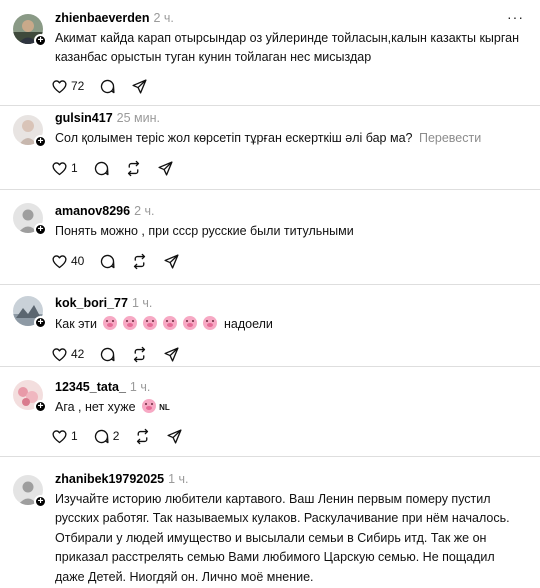 This screenshot has width=540, height=588. I want to click on reply-button: 2, so click(106, 436).